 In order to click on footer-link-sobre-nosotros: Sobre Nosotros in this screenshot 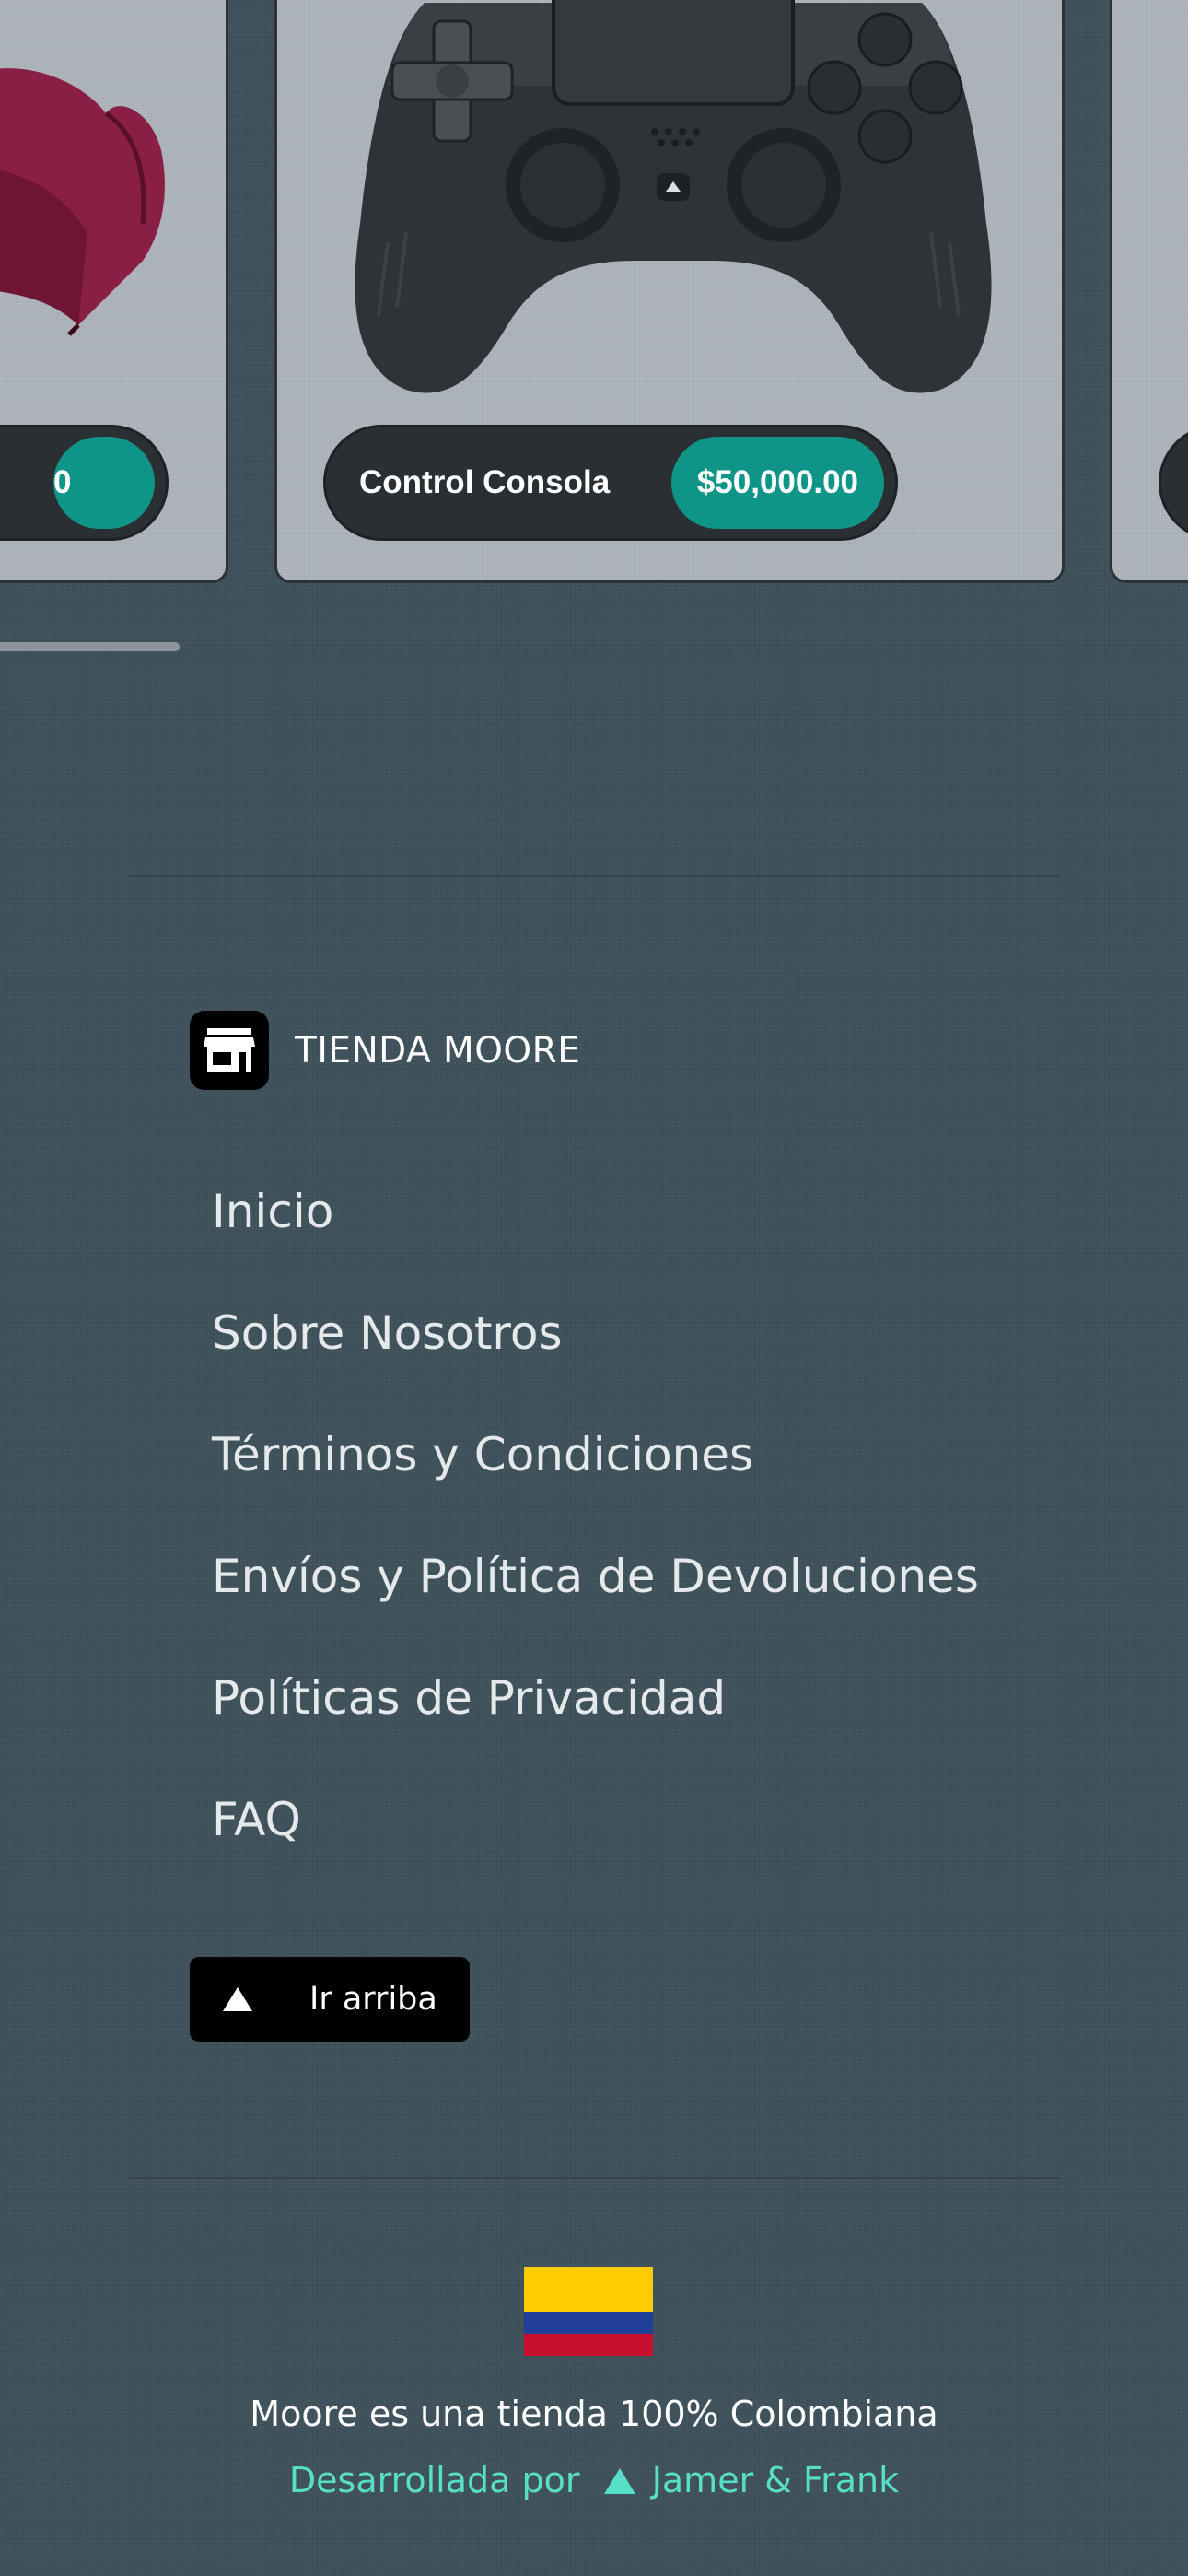, I will do `click(595, 1362)`.